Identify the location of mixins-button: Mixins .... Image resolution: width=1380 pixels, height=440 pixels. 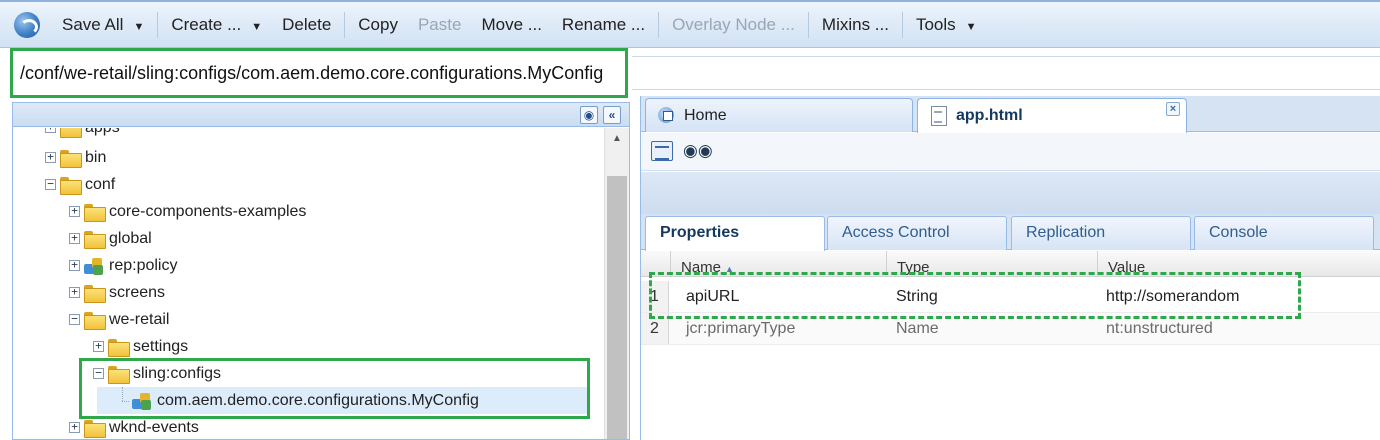
(855, 25).